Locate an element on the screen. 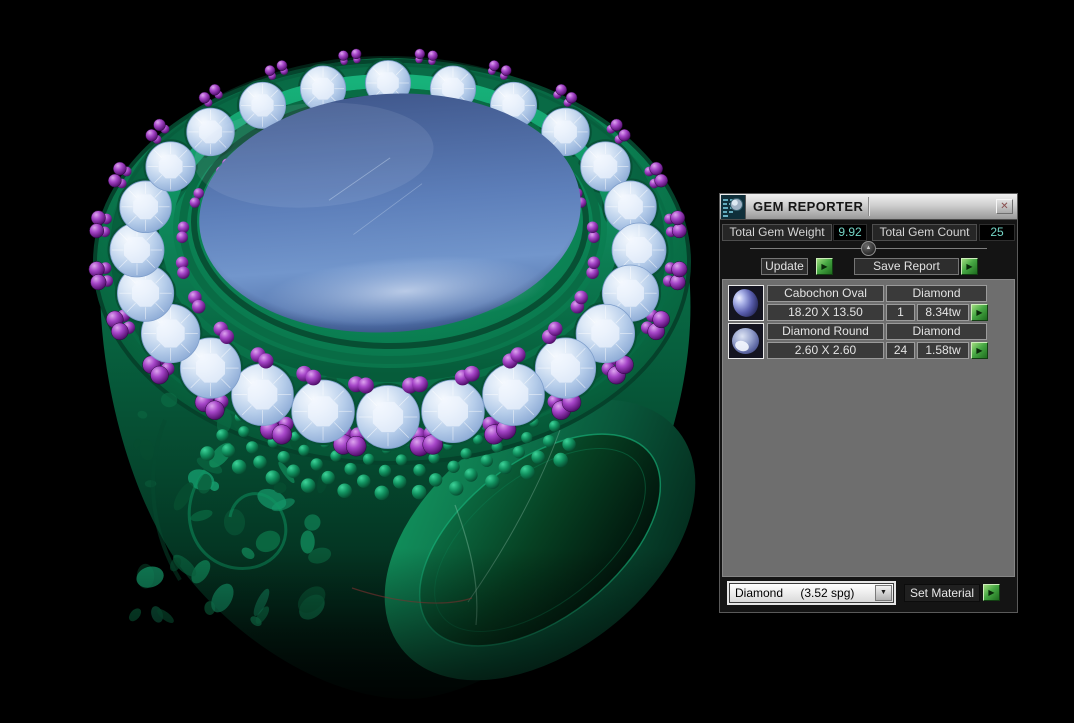 The height and width of the screenshot is (723, 1074). update-button: Update is located at coordinates (784, 266).